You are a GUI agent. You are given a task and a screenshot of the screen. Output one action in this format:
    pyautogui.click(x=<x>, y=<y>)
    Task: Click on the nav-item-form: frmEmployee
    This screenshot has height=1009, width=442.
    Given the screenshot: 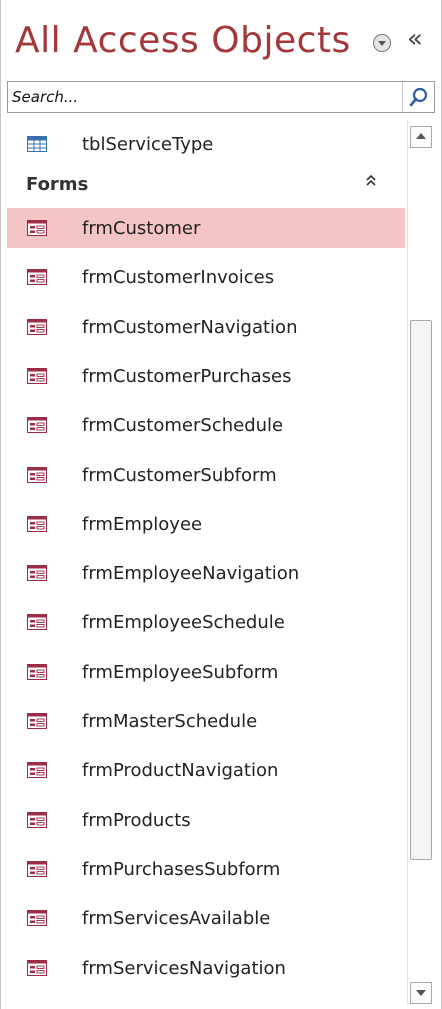 What is the action you would take?
    pyautogui.click(x=206, y=524)
    